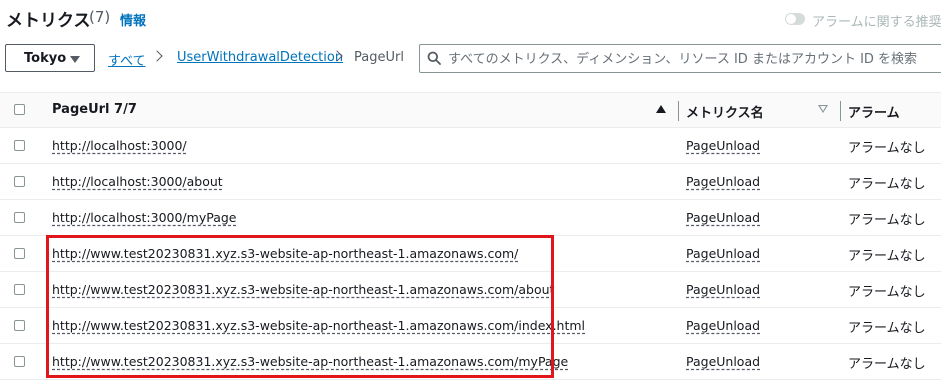  What do you see at coordinates (144, 217) in the screenshot?
I see `pageurl-cell: http://localhost:3000/myPage` at bounding box center [144, 217].